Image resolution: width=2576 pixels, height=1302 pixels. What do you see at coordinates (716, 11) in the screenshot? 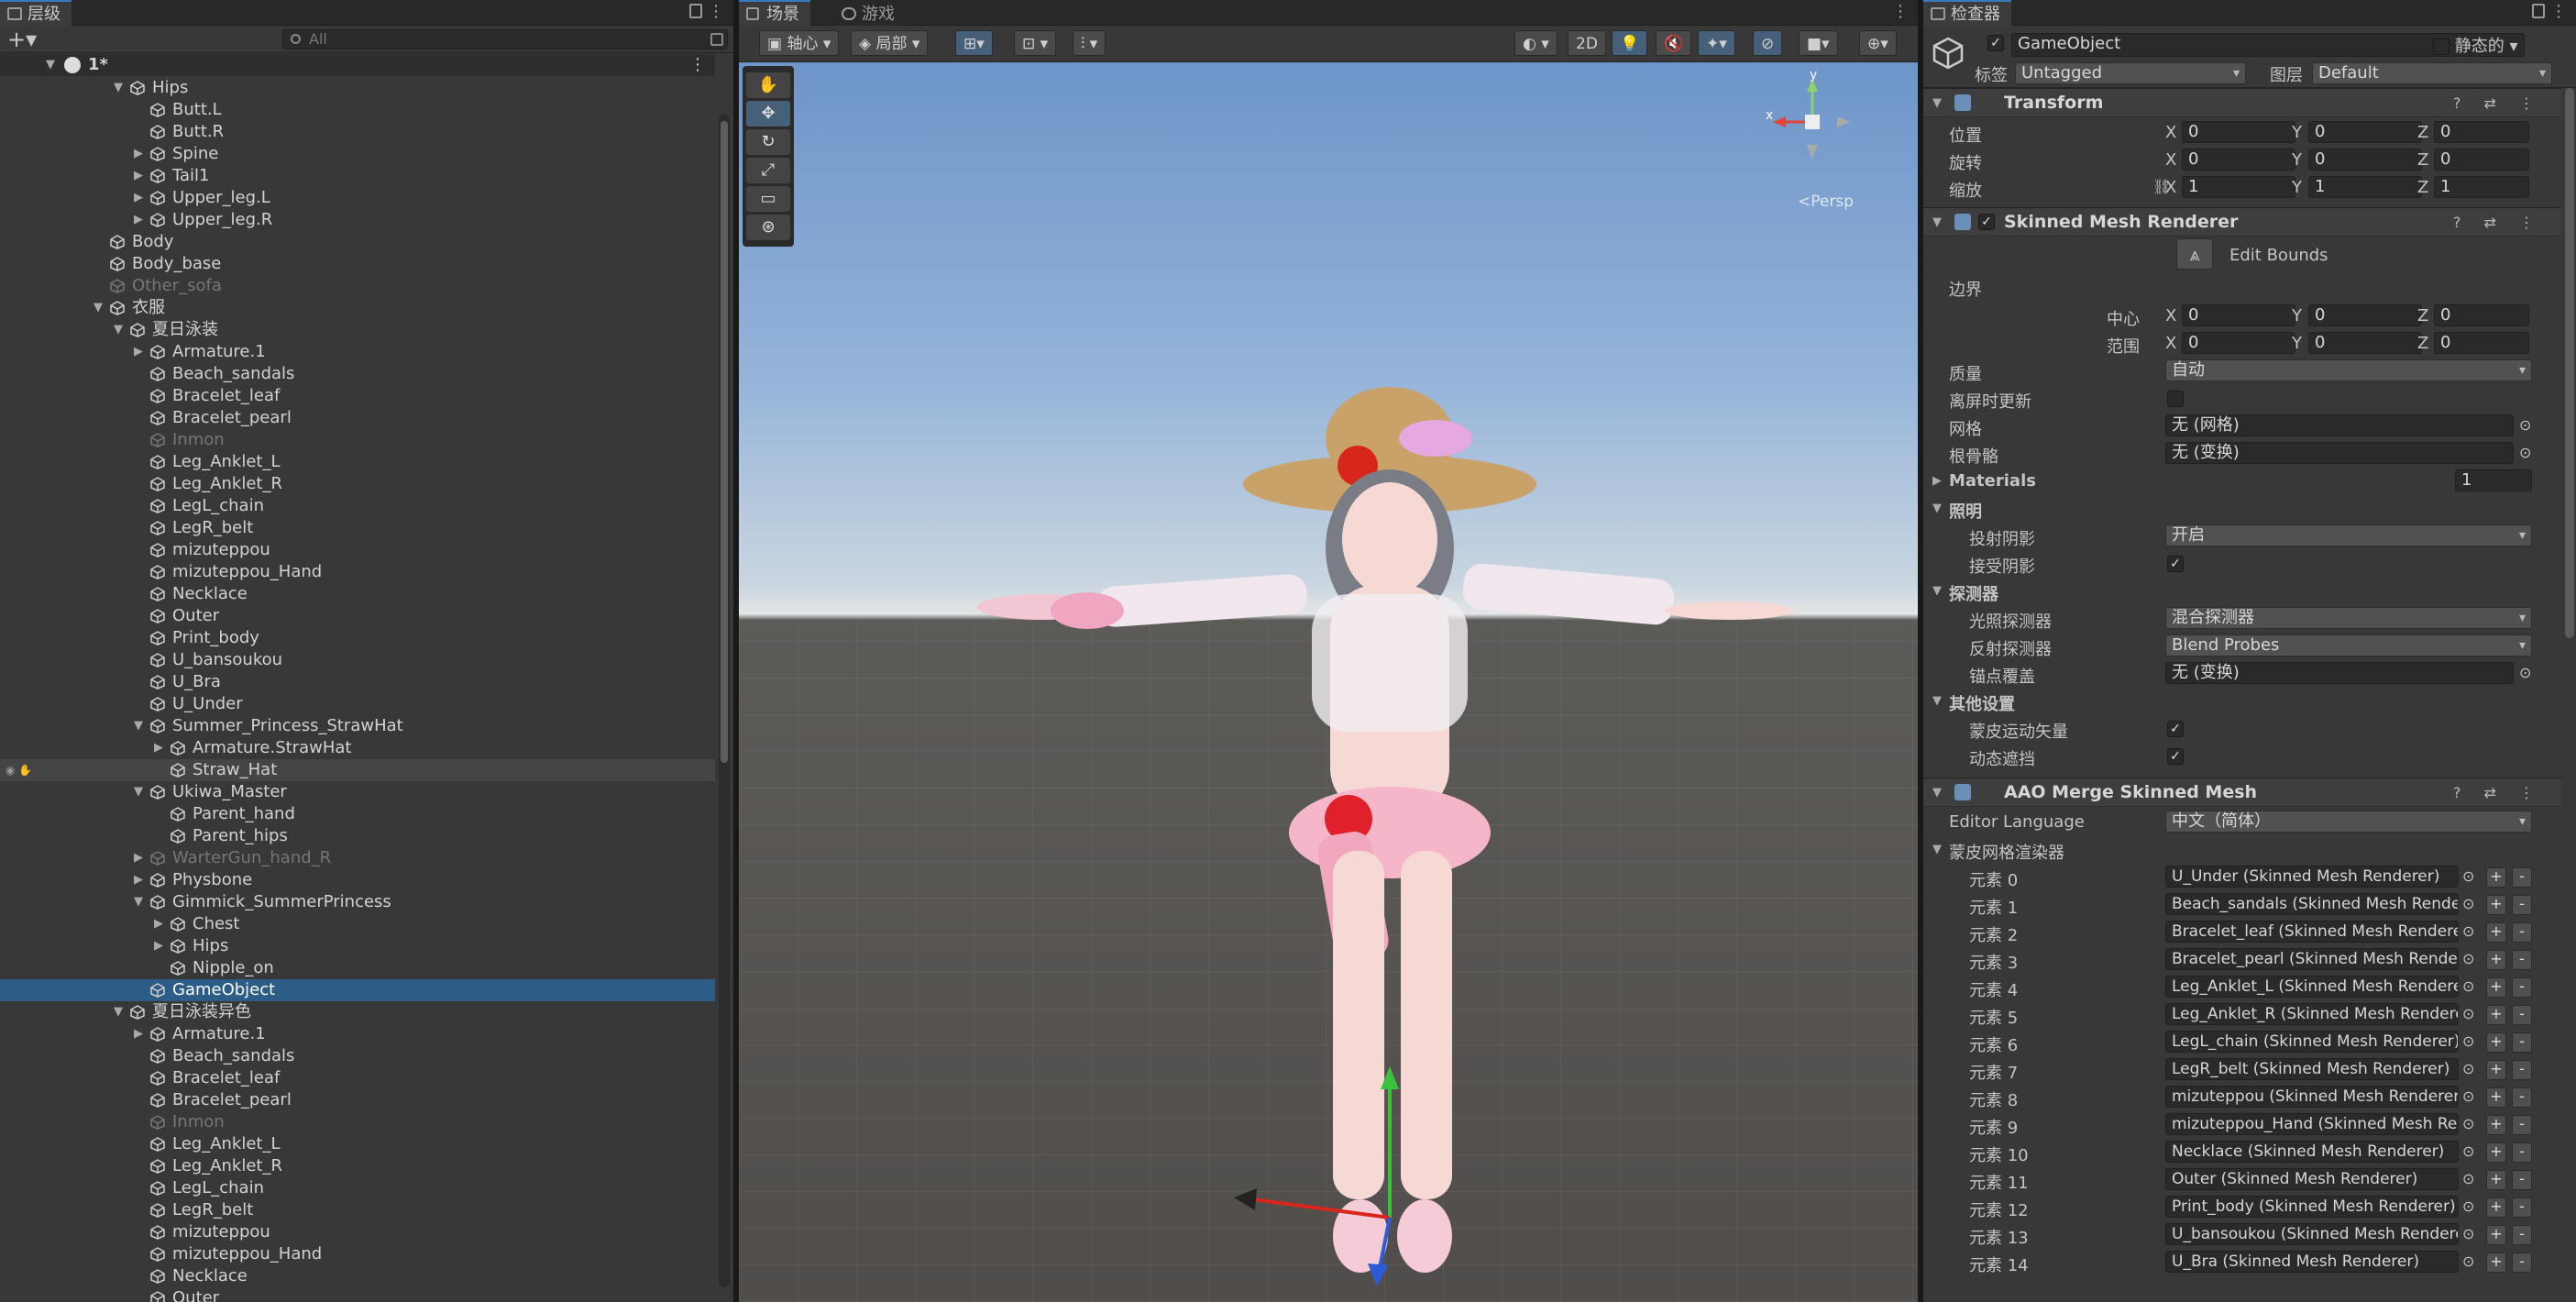
I see `kebab-menu-icon: ⋮` at bounding box center [716, 11].